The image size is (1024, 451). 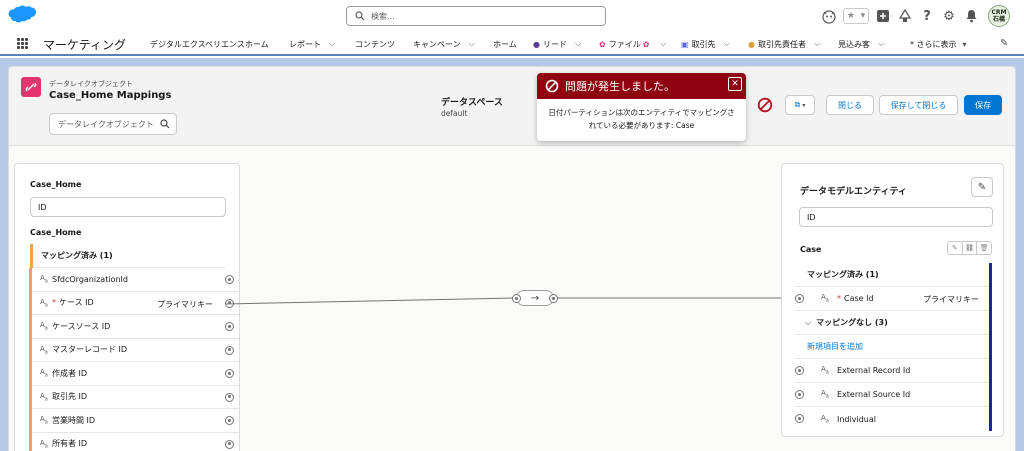 What do you see at coordinates (128, 207) in the screenshot?
I see `source-field-search-input: ID` at bounding box center [128, 207].